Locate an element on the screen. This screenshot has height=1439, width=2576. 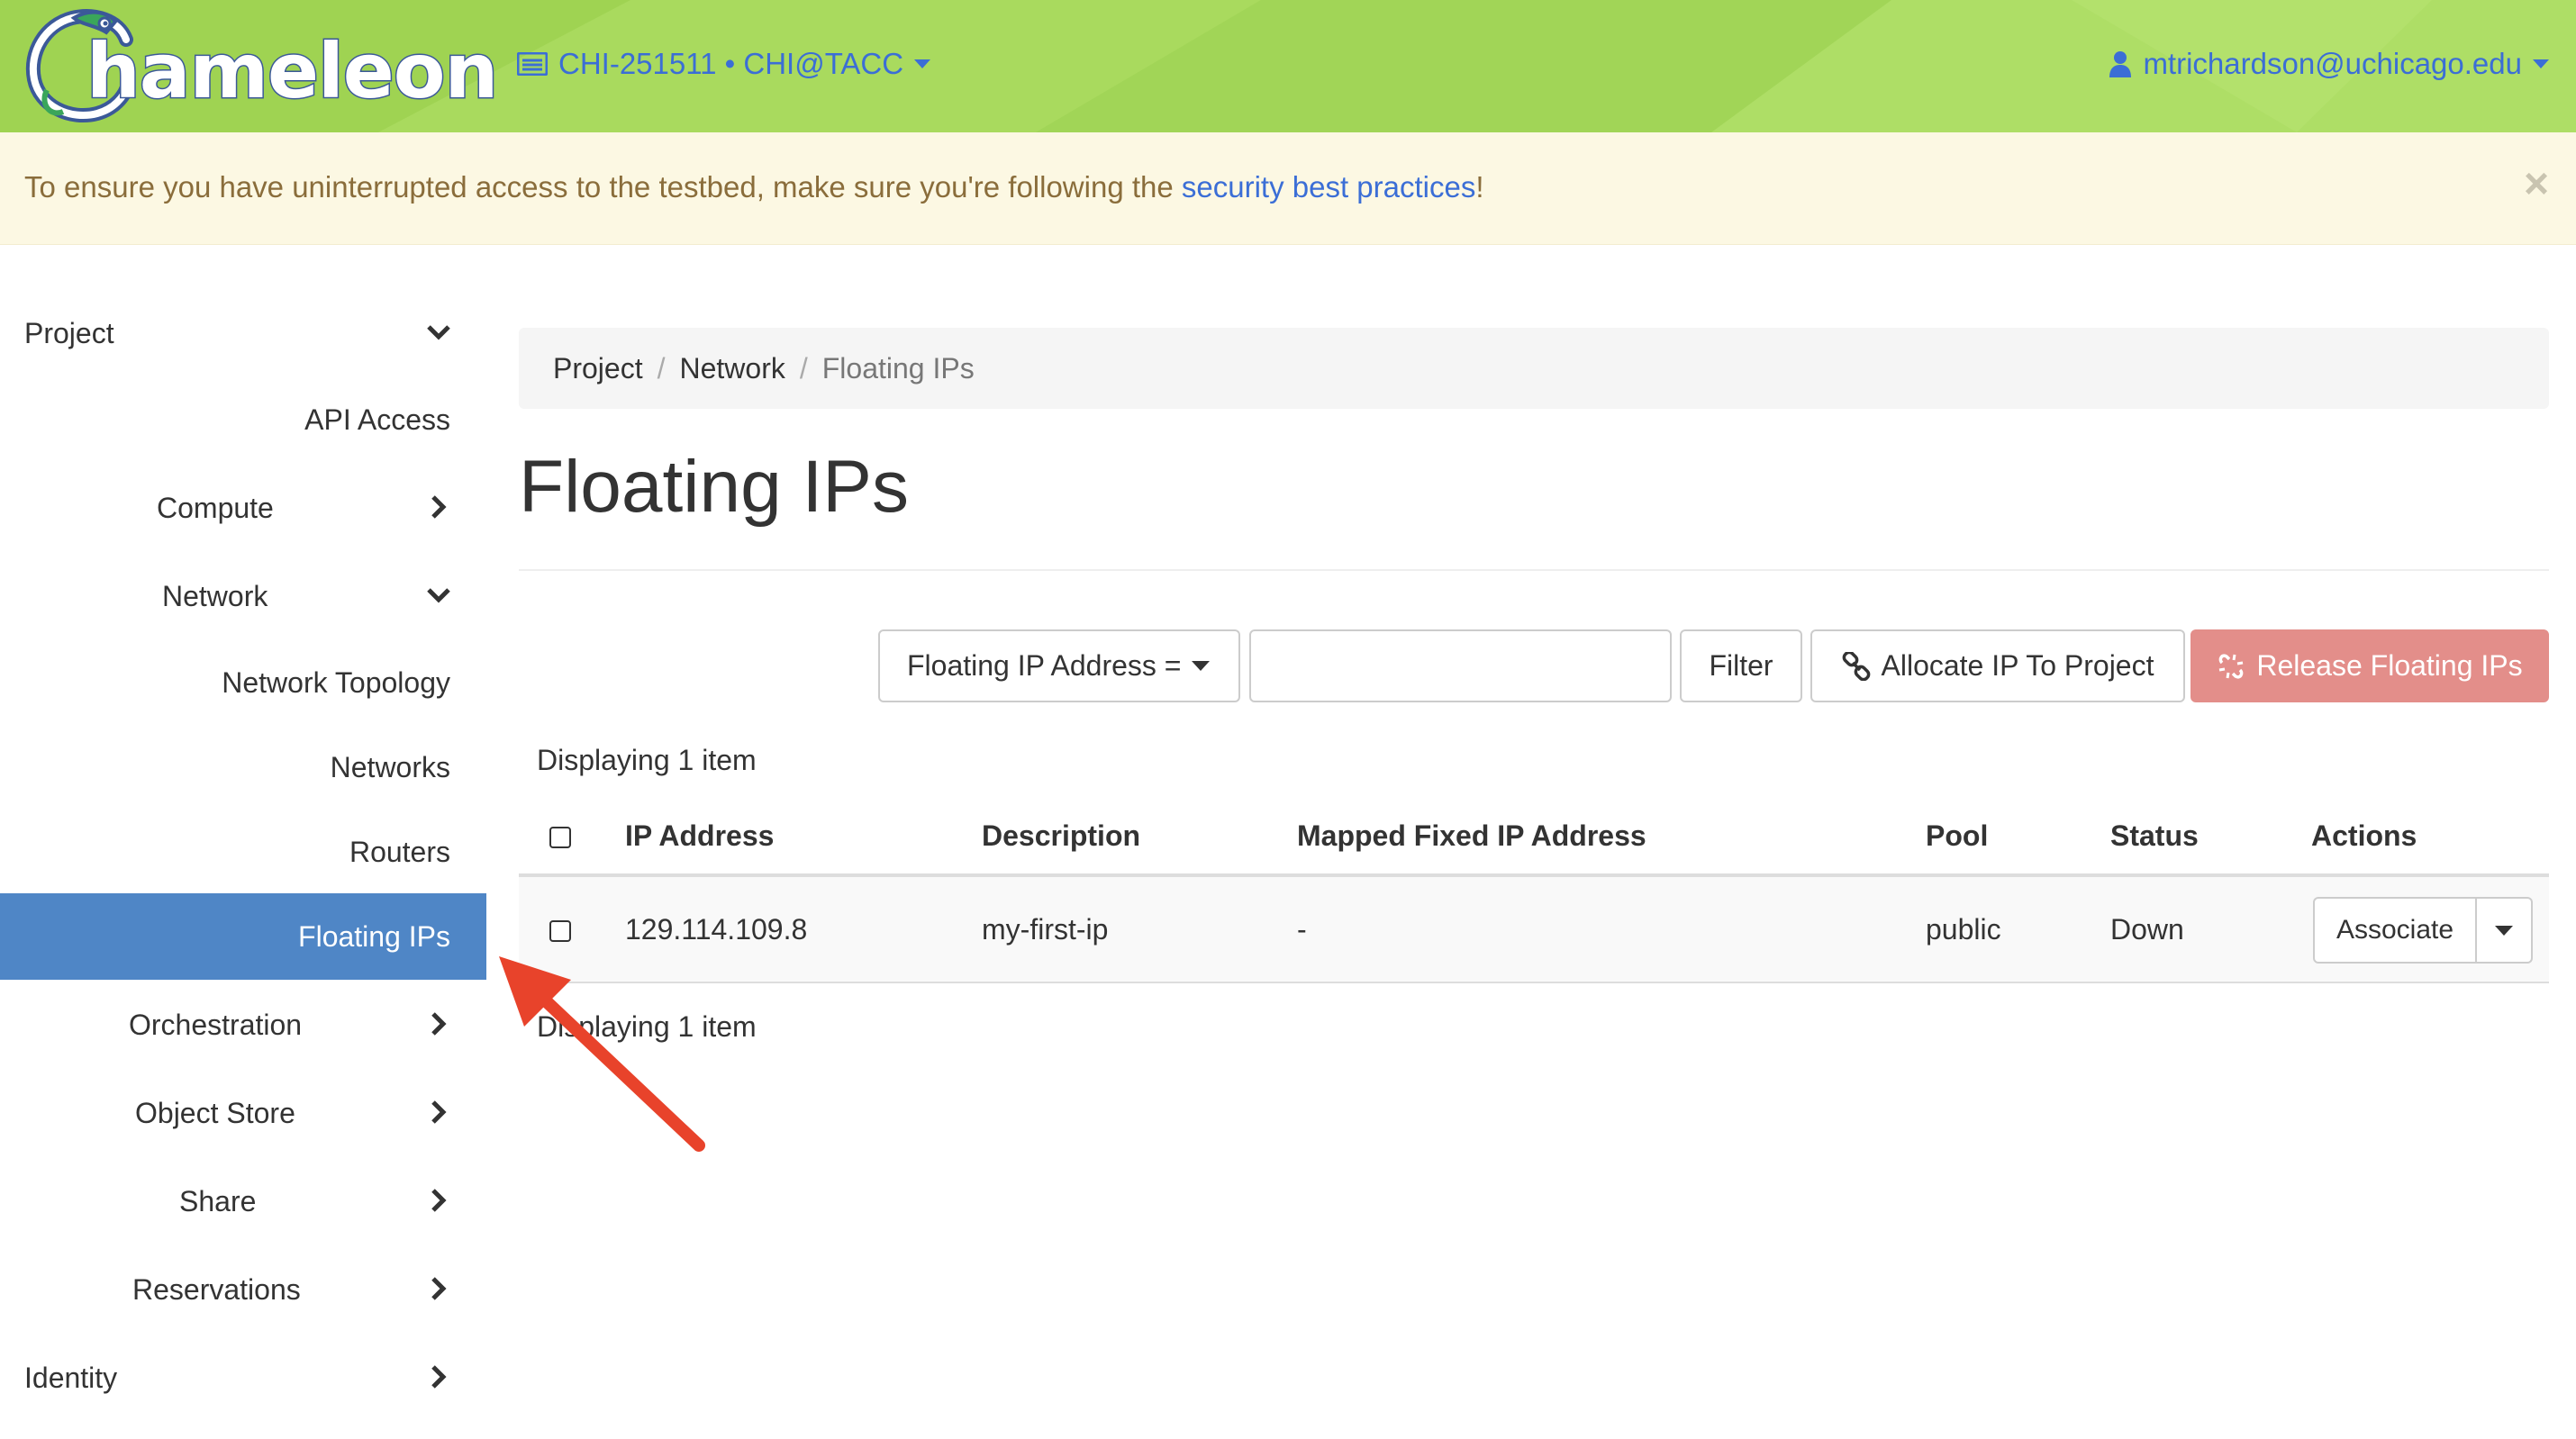
cell-mapped-fixed-ip: - is located at coordinates (1302, 929).